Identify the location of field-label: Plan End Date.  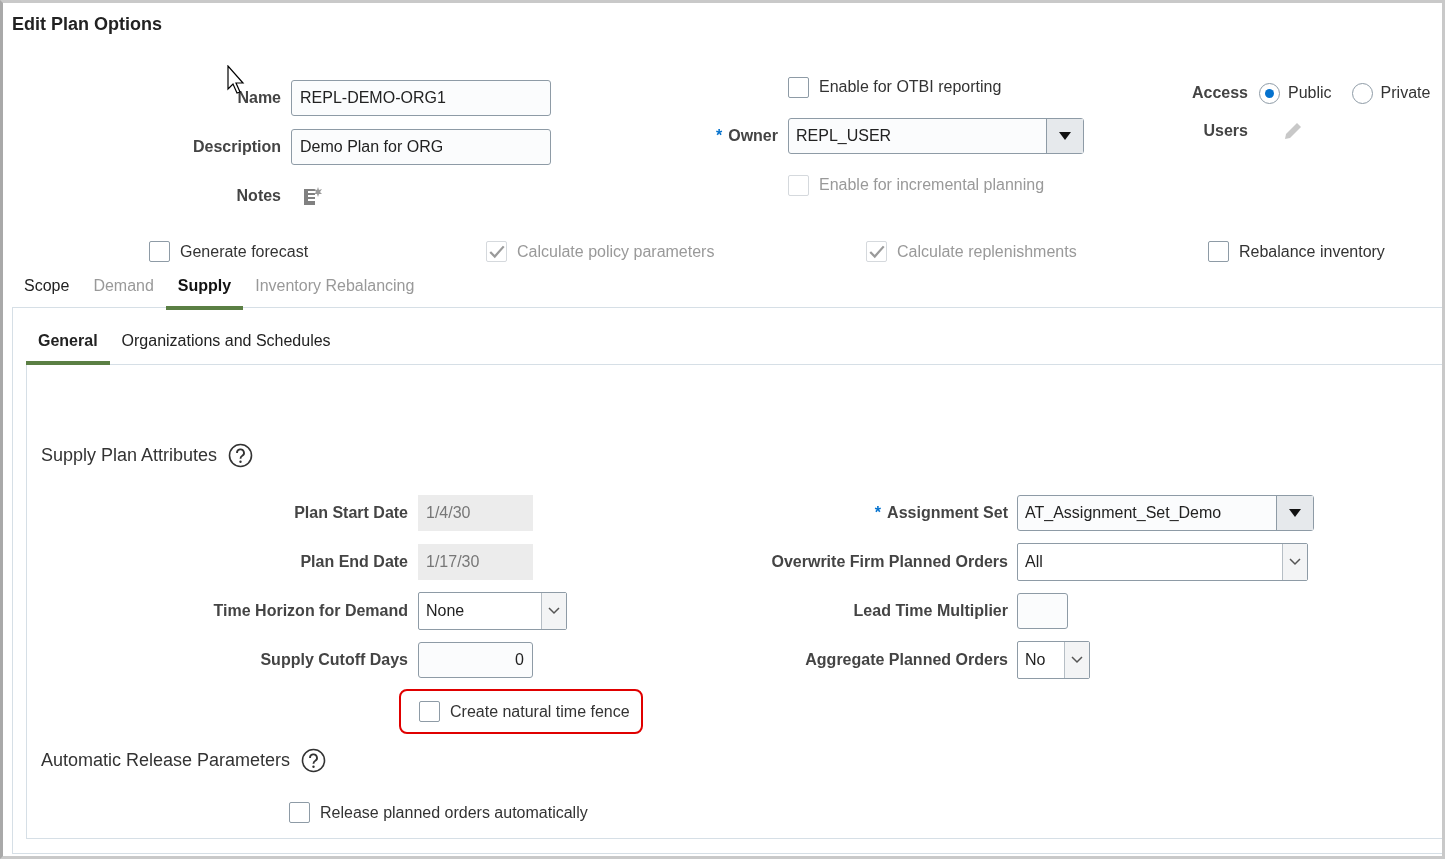
(353, 562).